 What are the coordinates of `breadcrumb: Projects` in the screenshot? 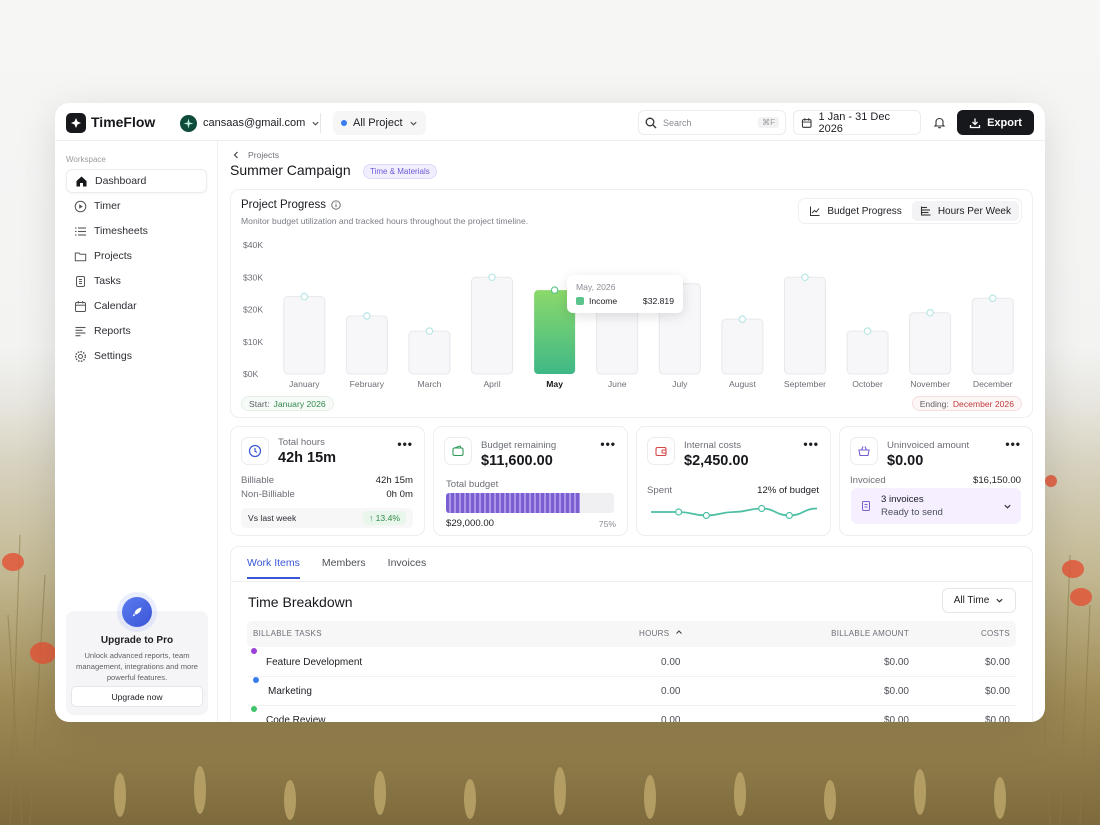 It's located at (255, 155).